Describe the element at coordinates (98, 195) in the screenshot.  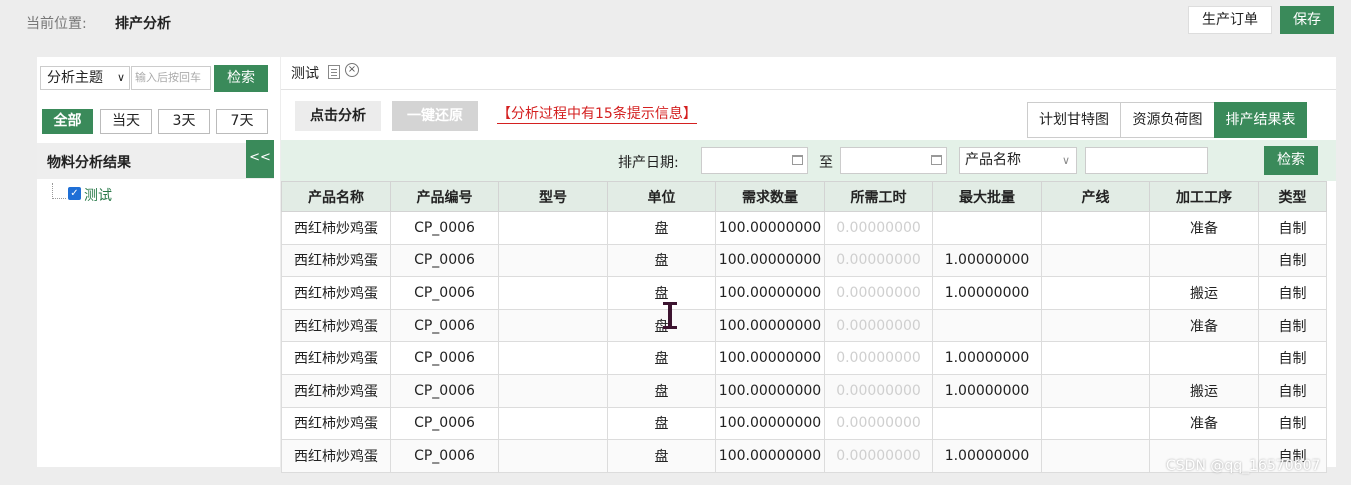
I see `tree-item-label: 测试` at that location.